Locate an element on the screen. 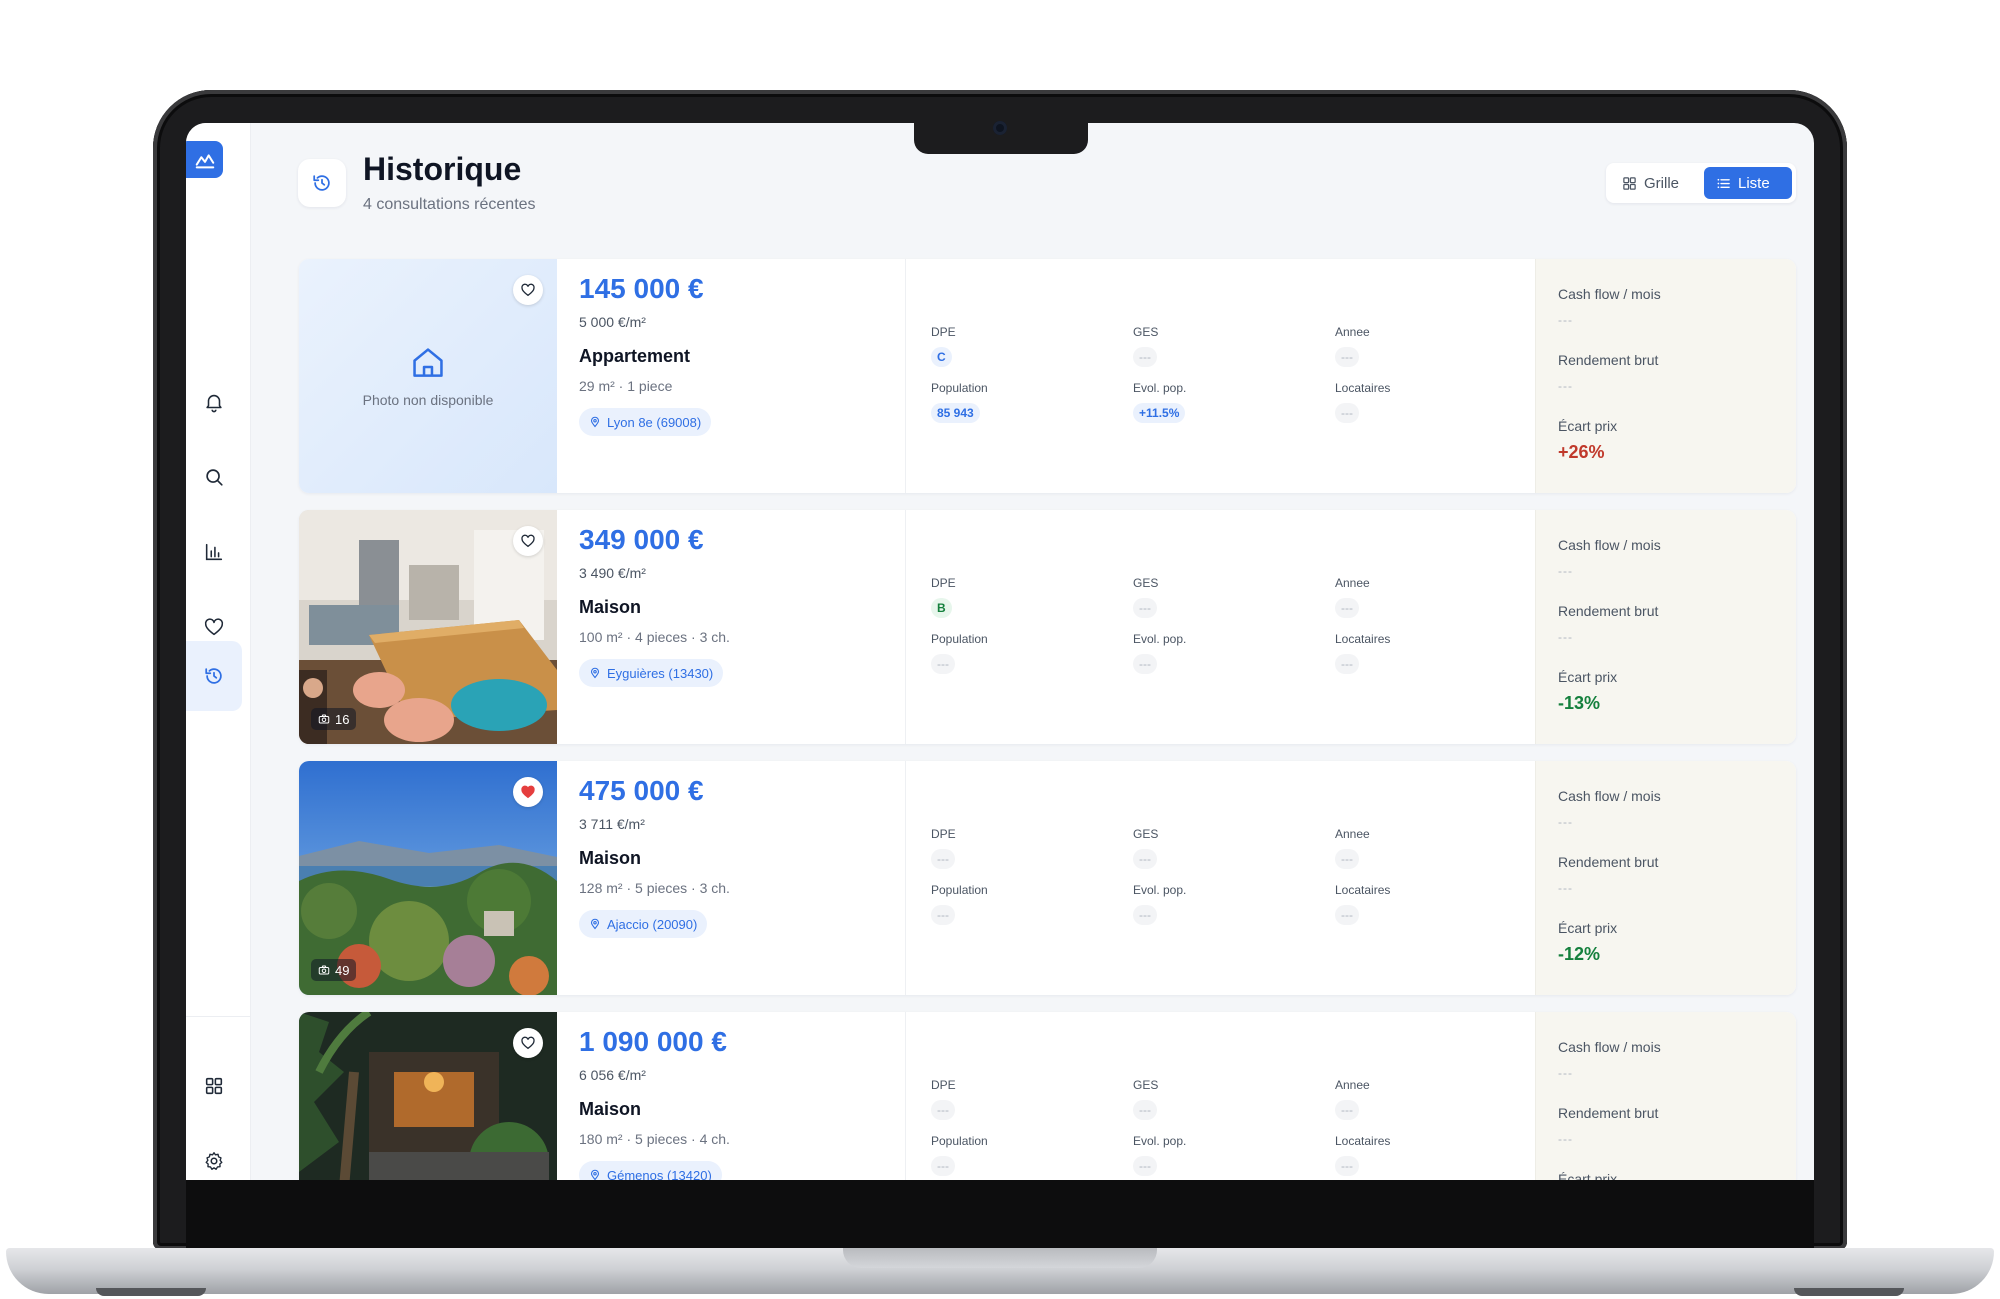 The height and width of the screenshot is (1299, 2000). list-view-button: Liste is located at coordinates (1748, 183).